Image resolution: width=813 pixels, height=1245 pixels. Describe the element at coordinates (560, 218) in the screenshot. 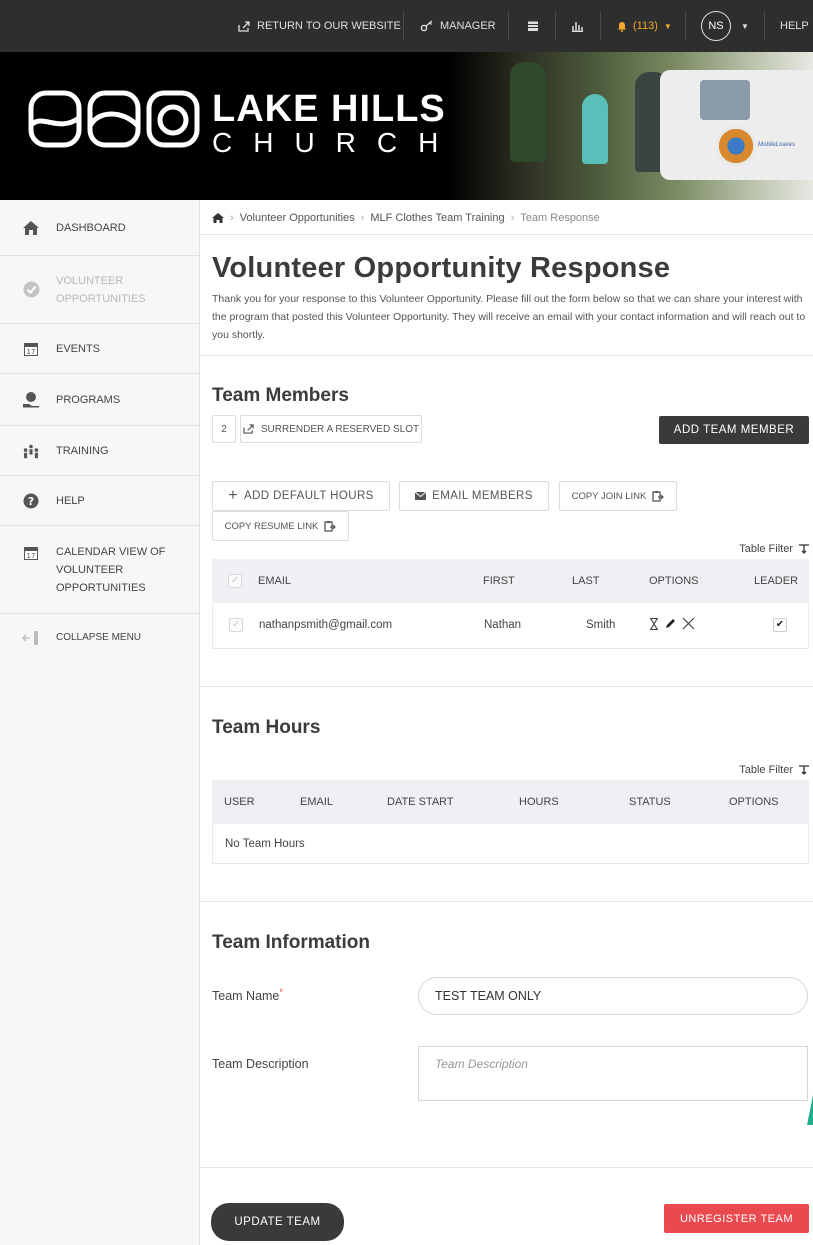

I see `breadcrumb-item-current: Team Response` at that location.